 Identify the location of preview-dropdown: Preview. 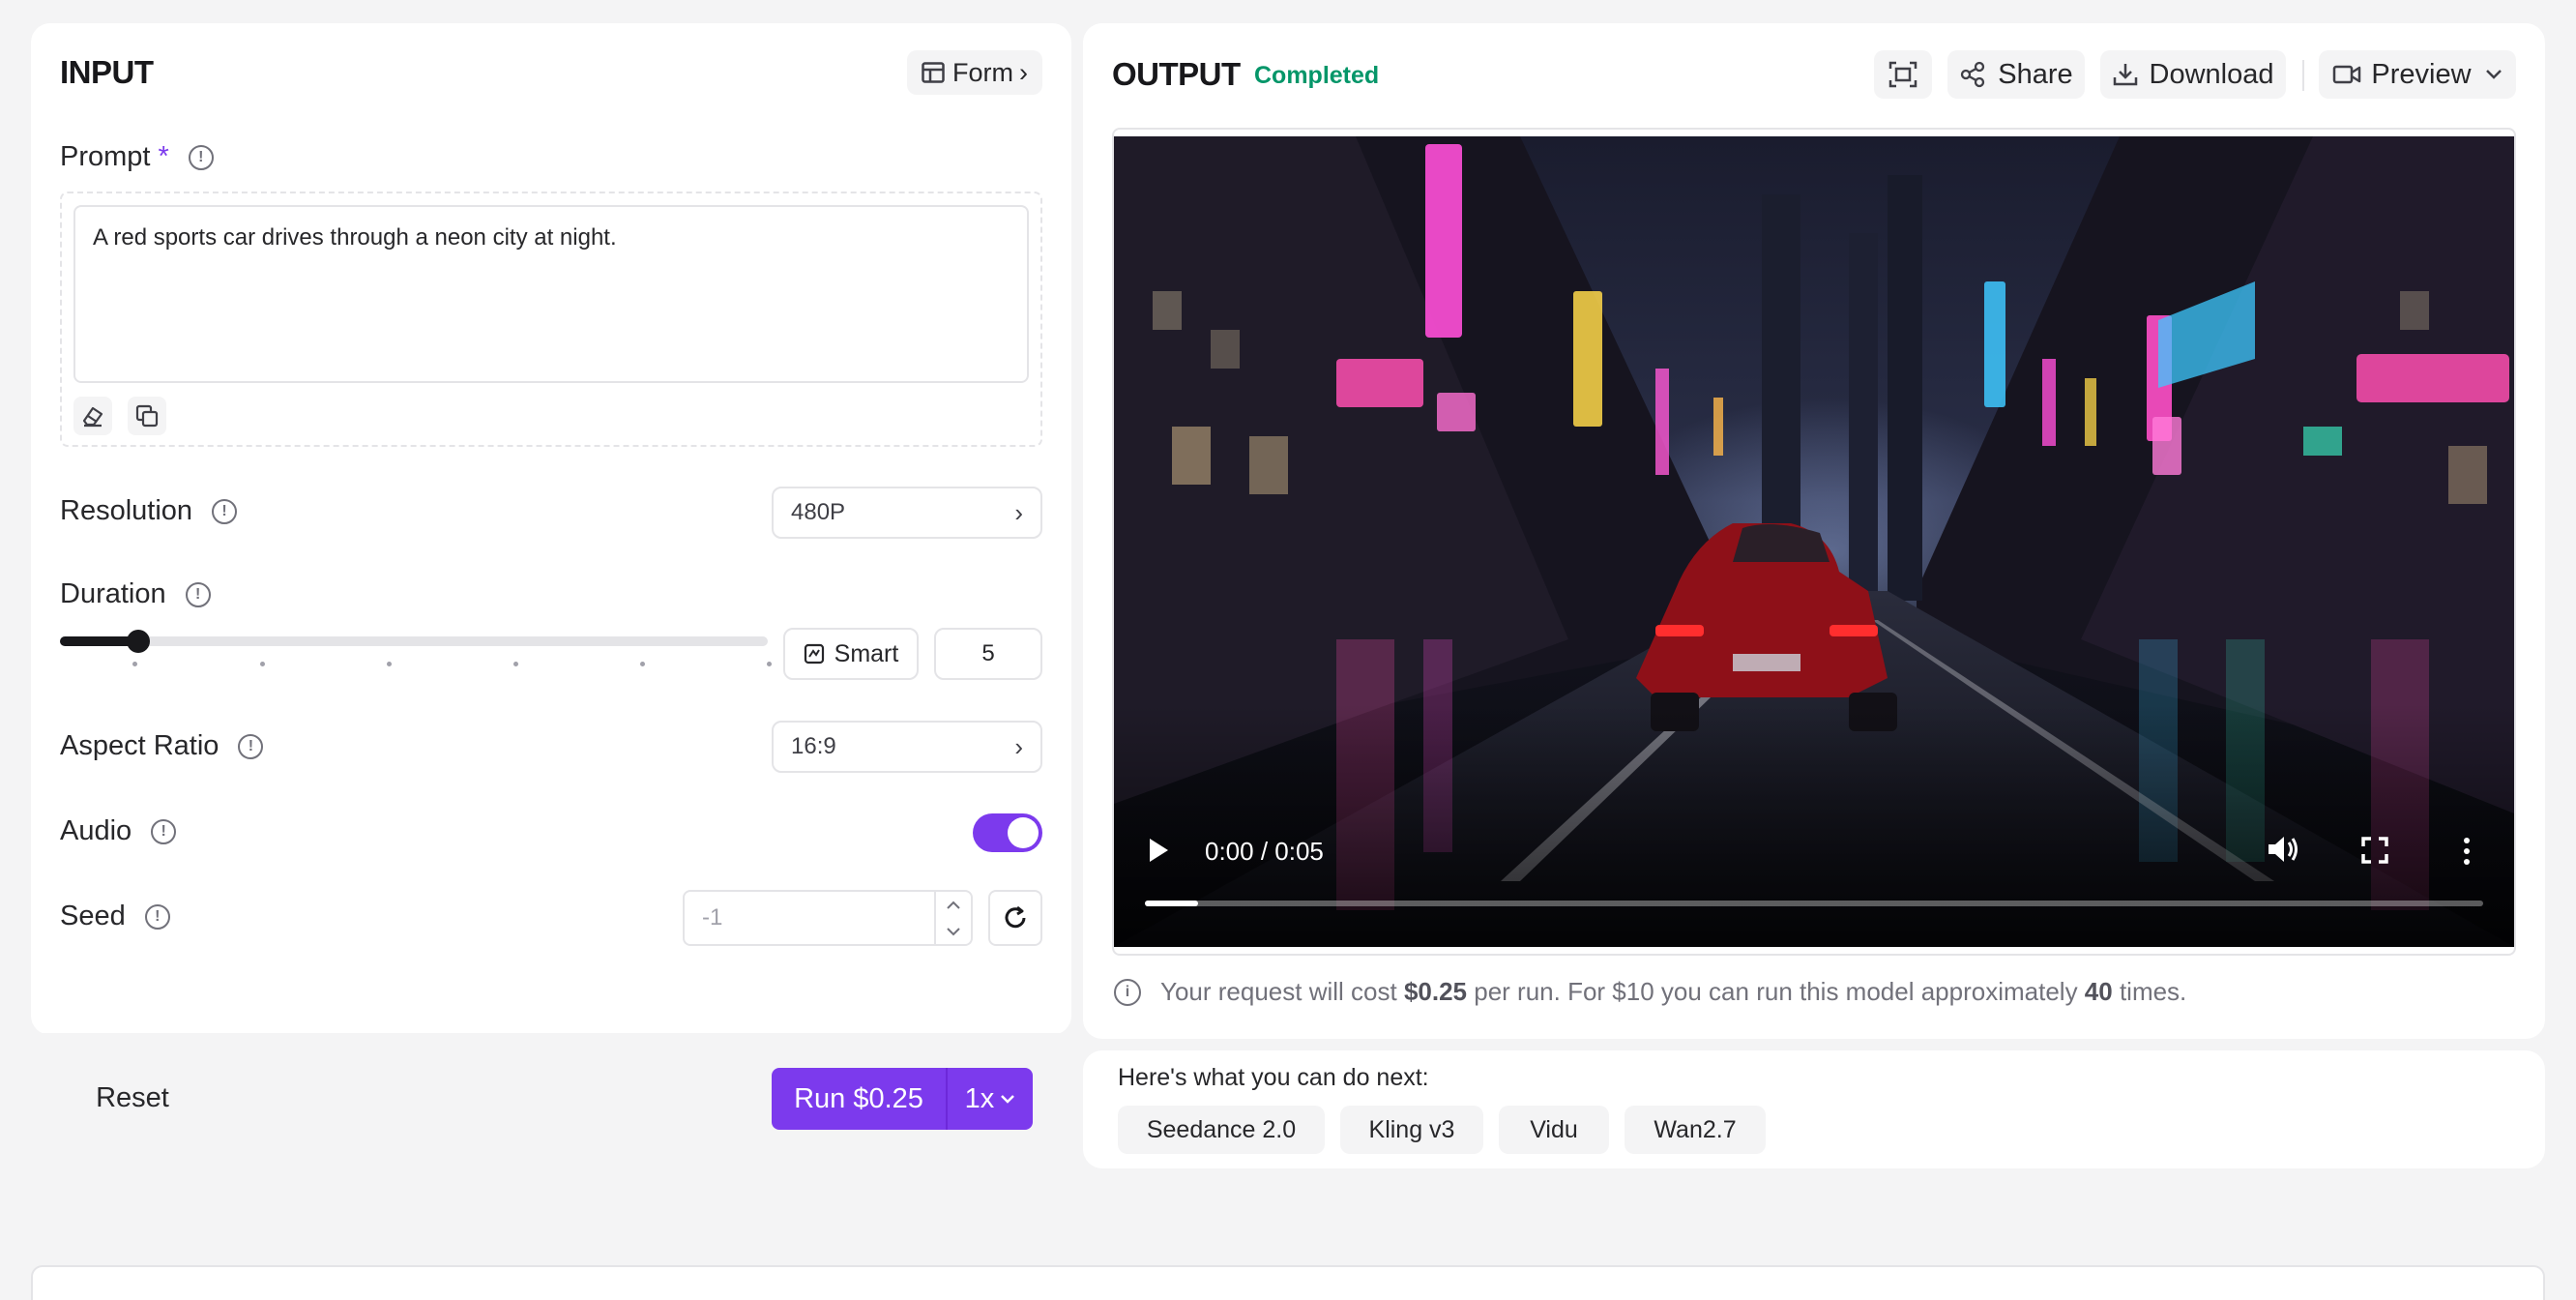
(2417, 75).